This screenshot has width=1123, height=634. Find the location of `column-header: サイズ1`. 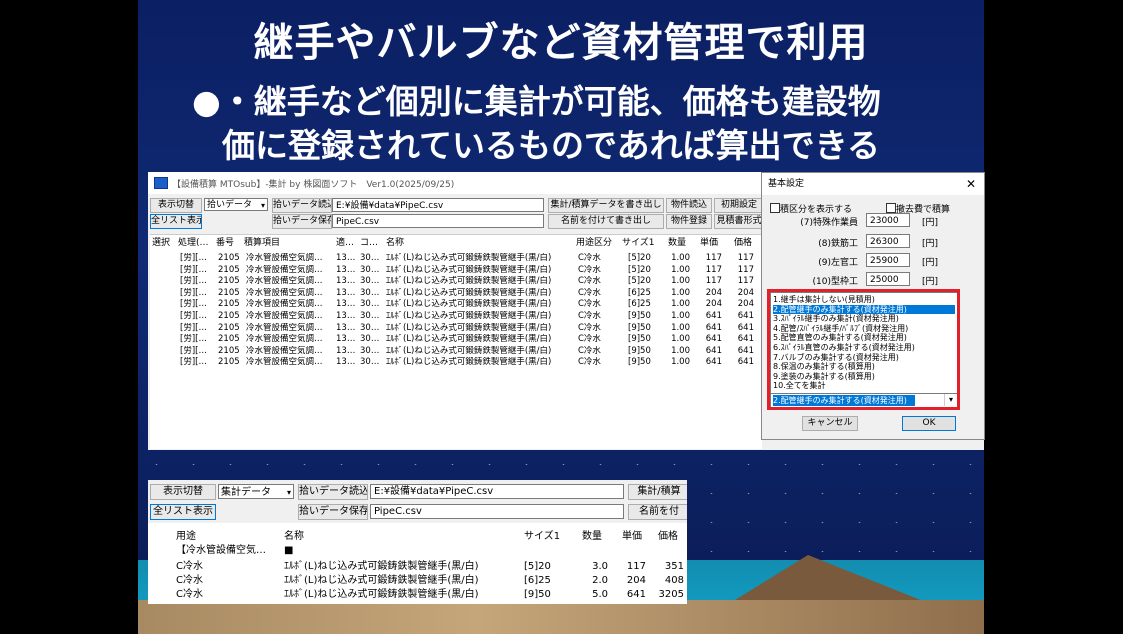

column-header: サイズ1 is located at coordinates (639, 243).